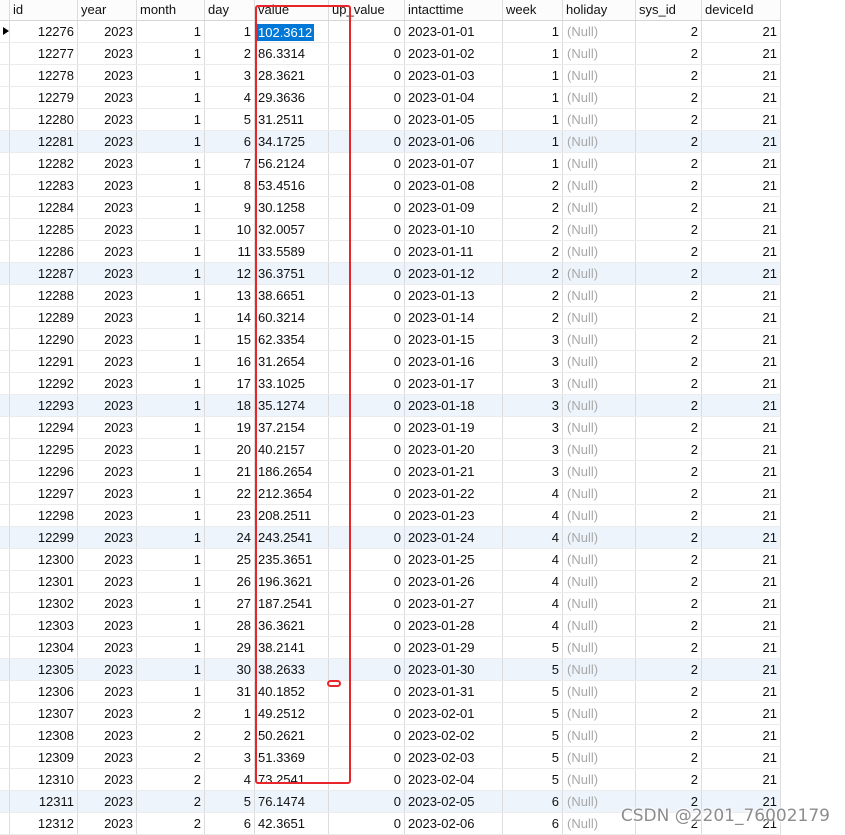 Image resolution: width=845 pixels, height=835 pixels. What do you see at coordinates (292, 779) in the screenshot?
I see `cell-value: 73.2541` at bounding box center [292, 779].